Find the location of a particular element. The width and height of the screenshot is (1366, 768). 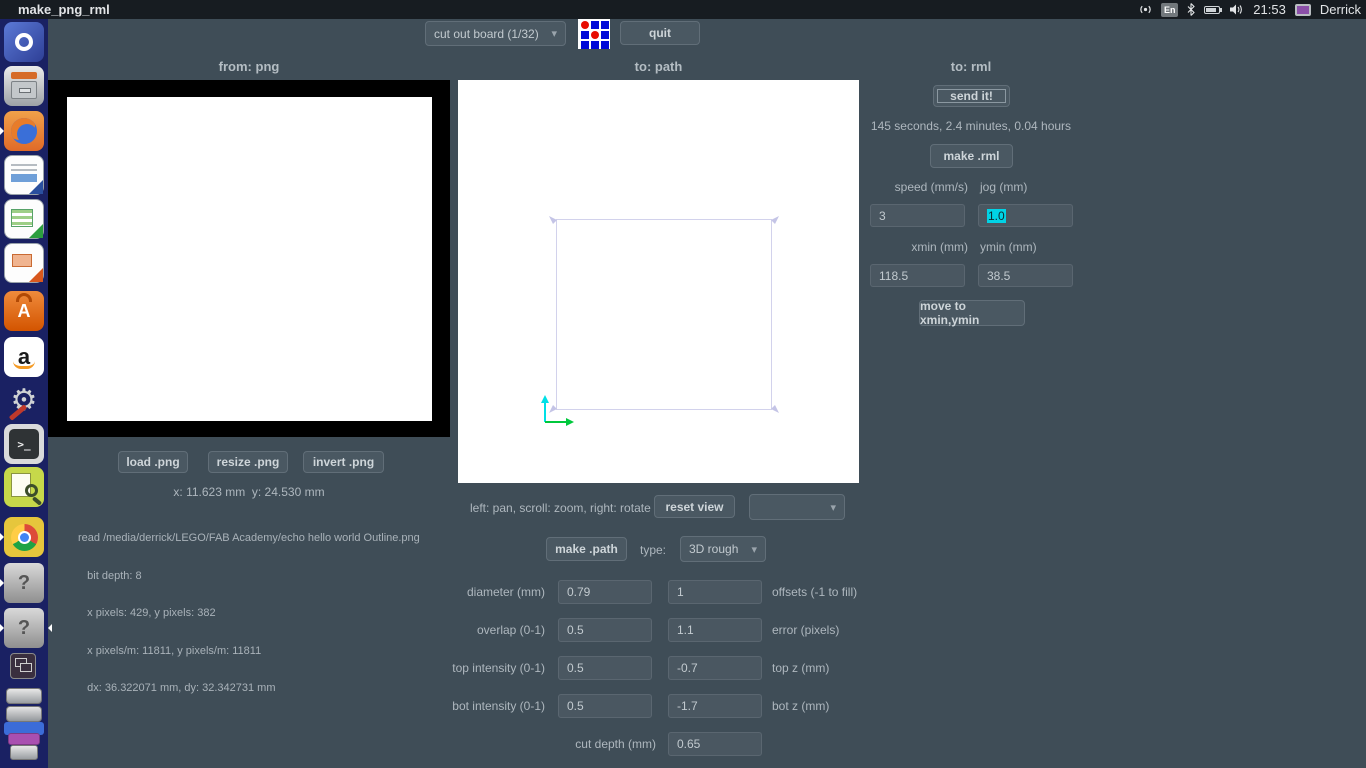

rml-panel-title: to: rml is located at coordinates (971, 66).